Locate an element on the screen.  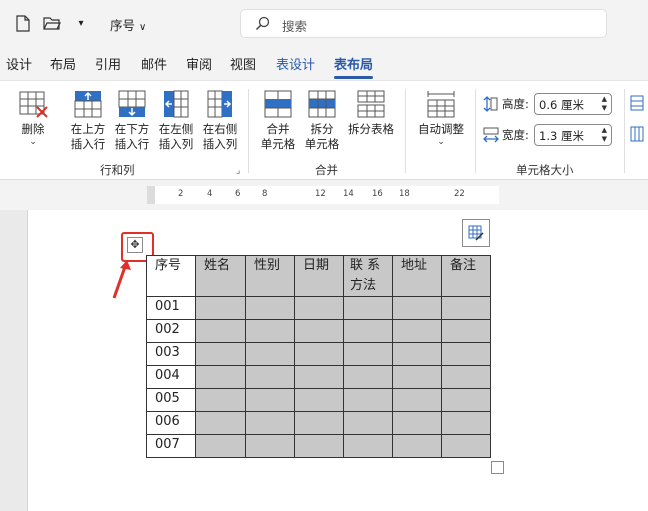
row-height-field: 高度: 0.6 厘米 ▲ ▼ is located at coordinates (552, 104).